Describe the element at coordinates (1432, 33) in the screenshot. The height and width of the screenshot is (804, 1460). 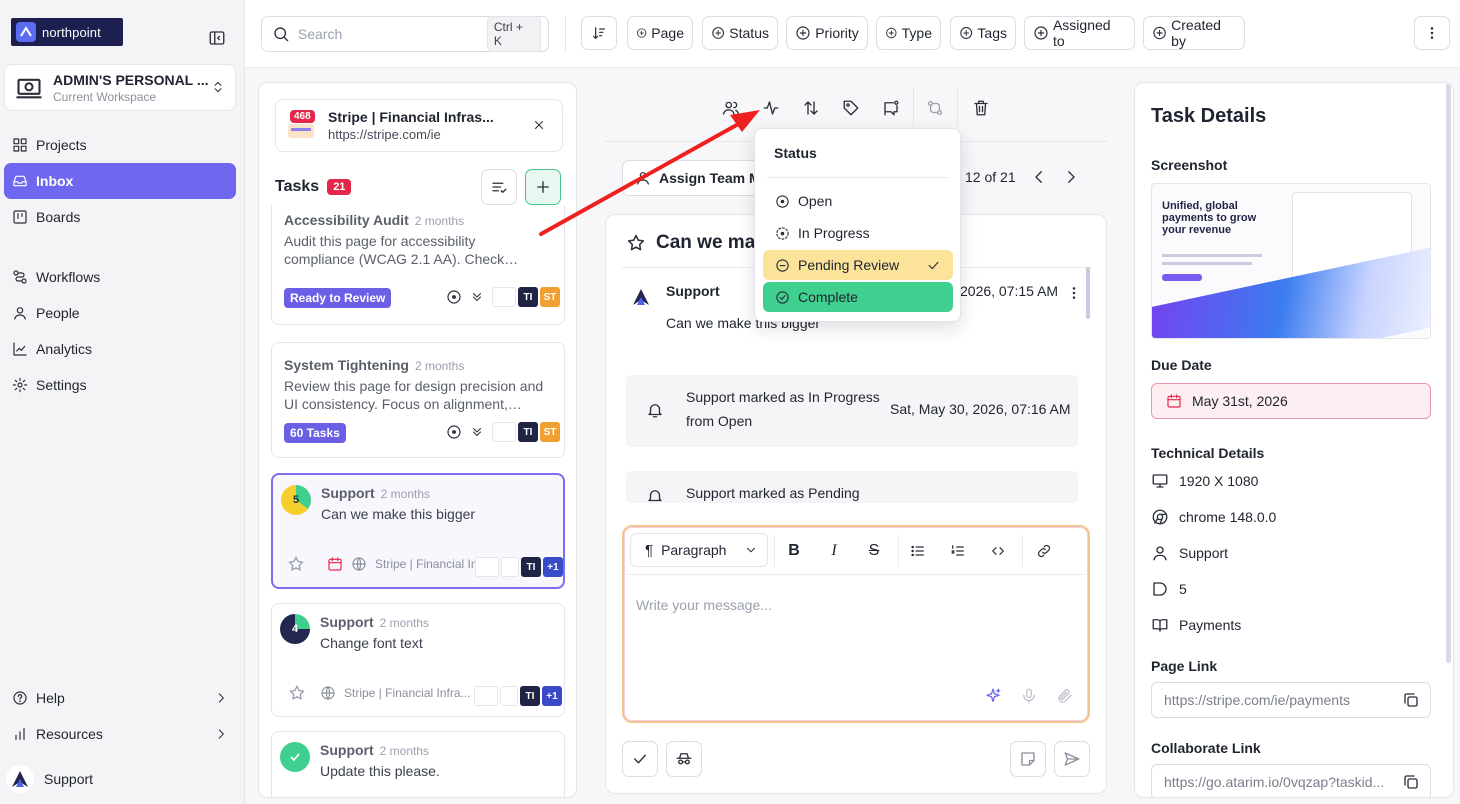
I see `more-options-button` at that location.